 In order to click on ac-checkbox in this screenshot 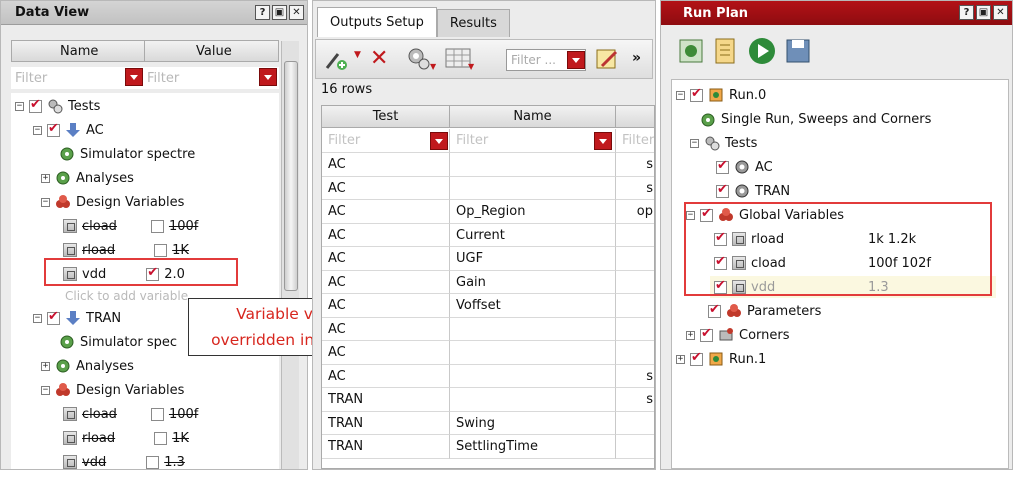, I will do `click(722, 166)`.